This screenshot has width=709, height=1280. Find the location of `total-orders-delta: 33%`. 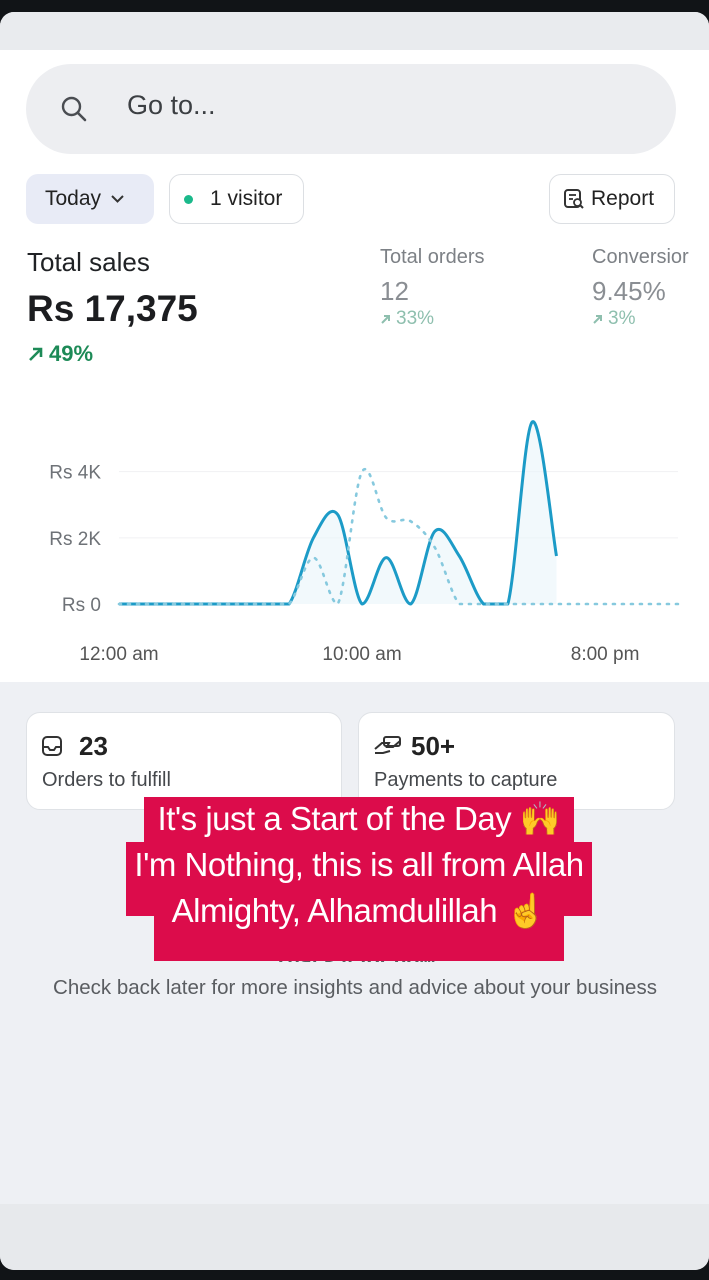

total-orders-delta: 33% is located at coordinates (407, 319).